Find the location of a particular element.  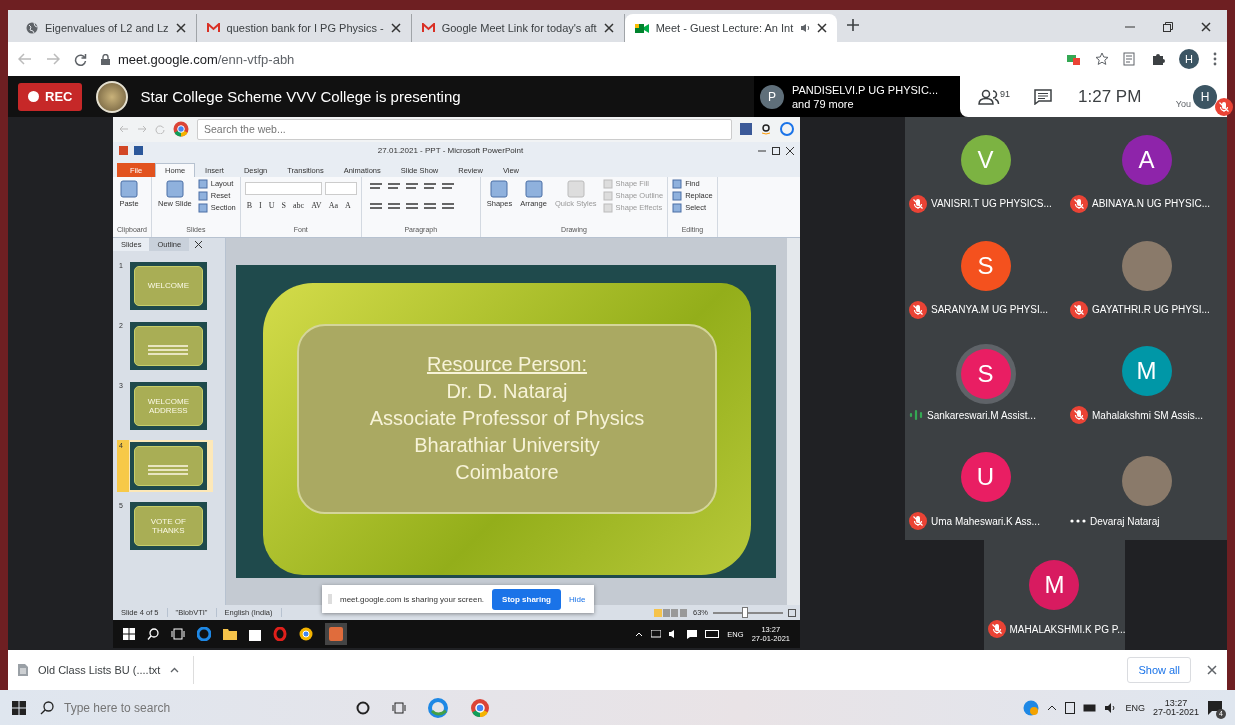

speaker-icon is located at coordinates (1111, 707).